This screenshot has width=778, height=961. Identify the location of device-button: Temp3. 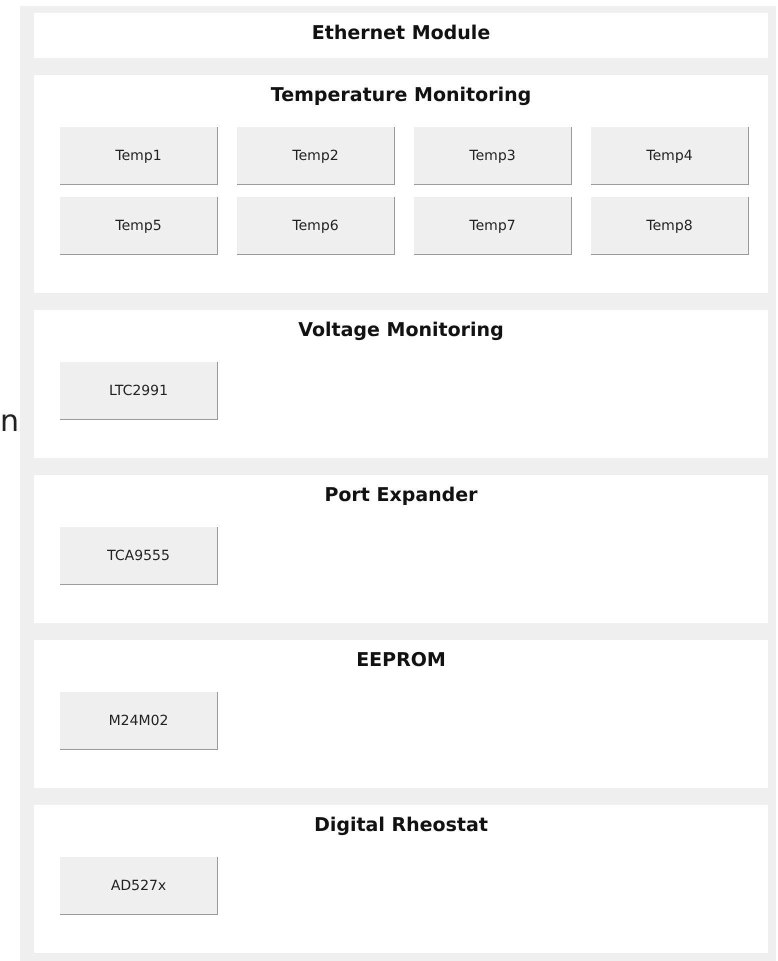
(493, 156).